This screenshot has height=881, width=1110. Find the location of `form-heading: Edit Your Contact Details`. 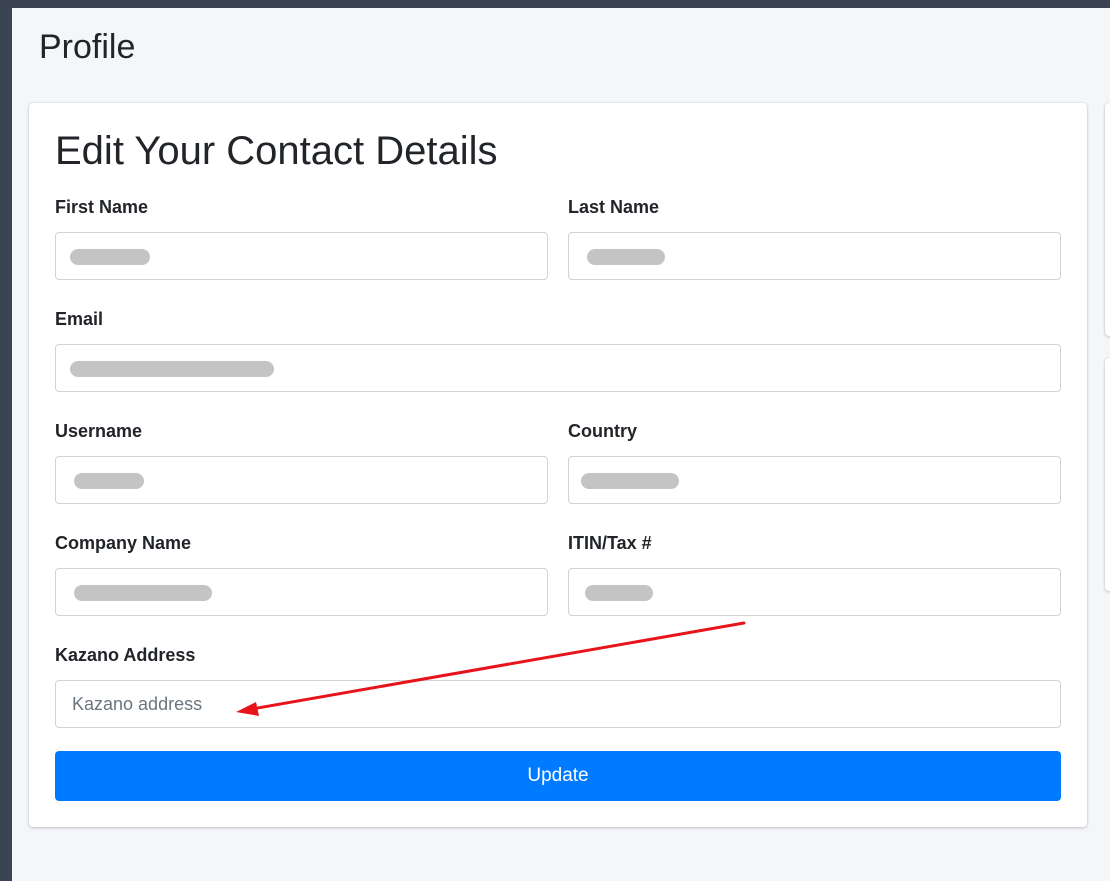

form-heading: Edit Your Contact Details is located at coordinates (276, 151).